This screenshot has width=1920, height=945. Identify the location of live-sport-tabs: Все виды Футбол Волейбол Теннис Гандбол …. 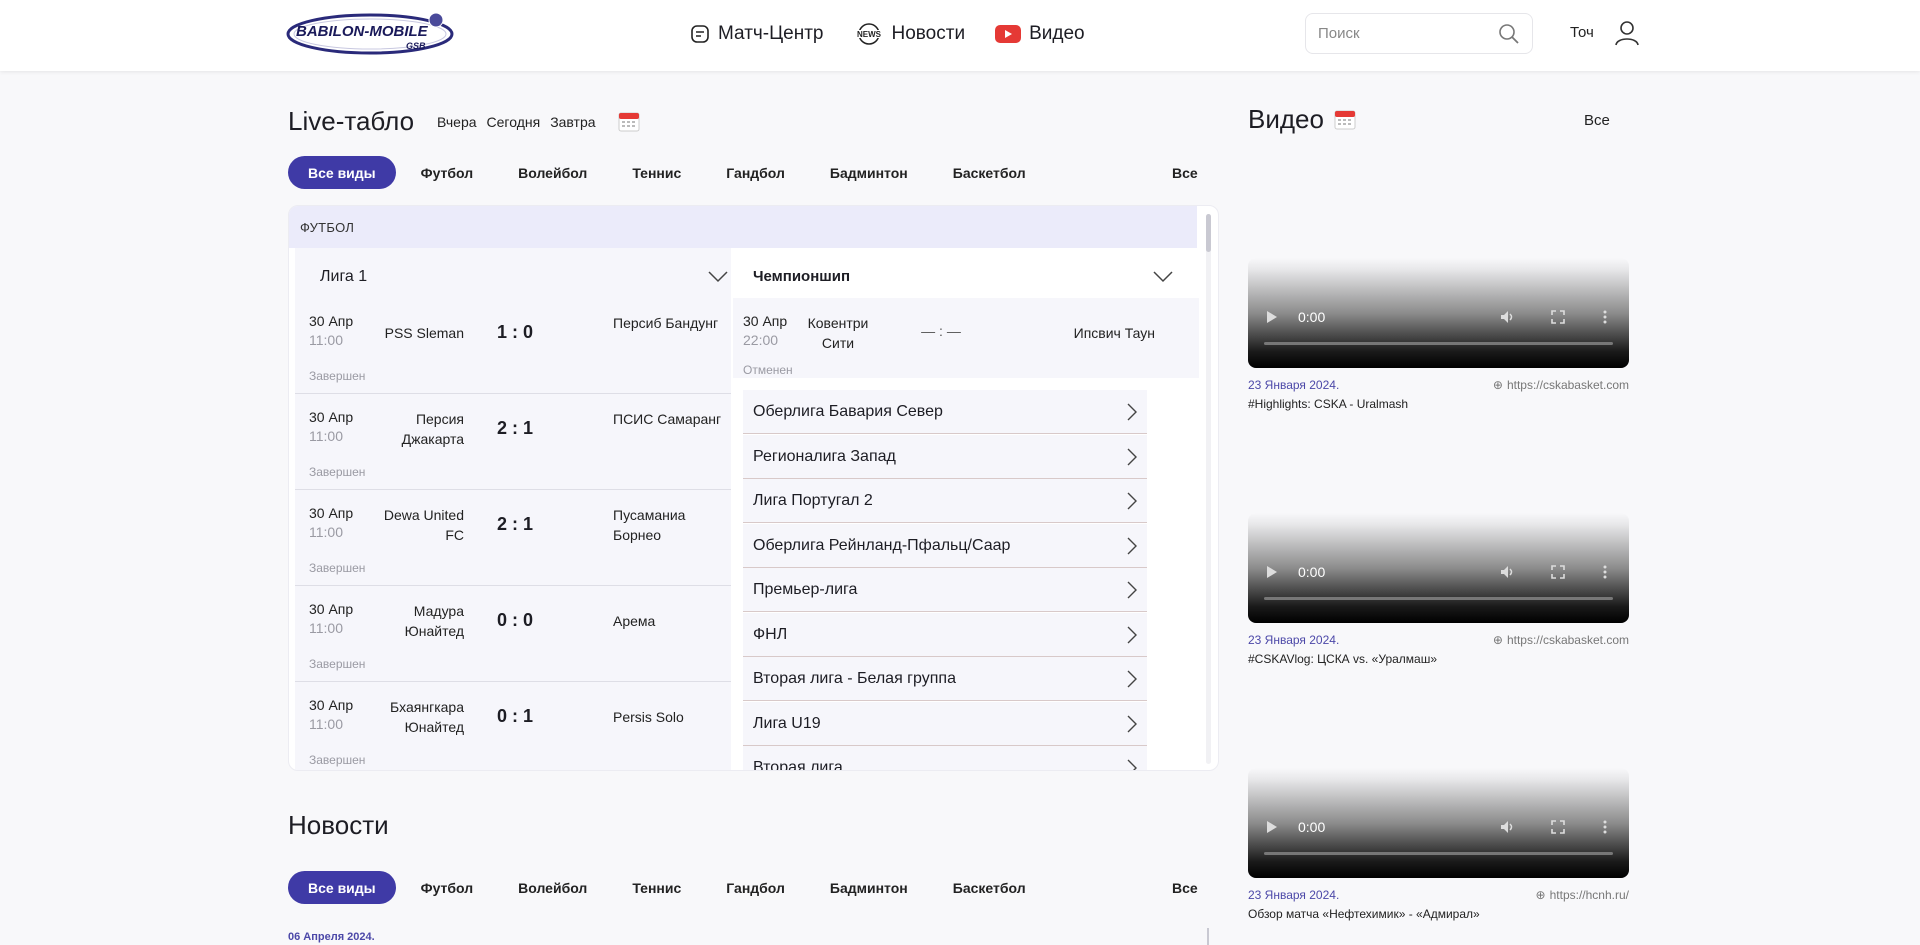
(669, 172).